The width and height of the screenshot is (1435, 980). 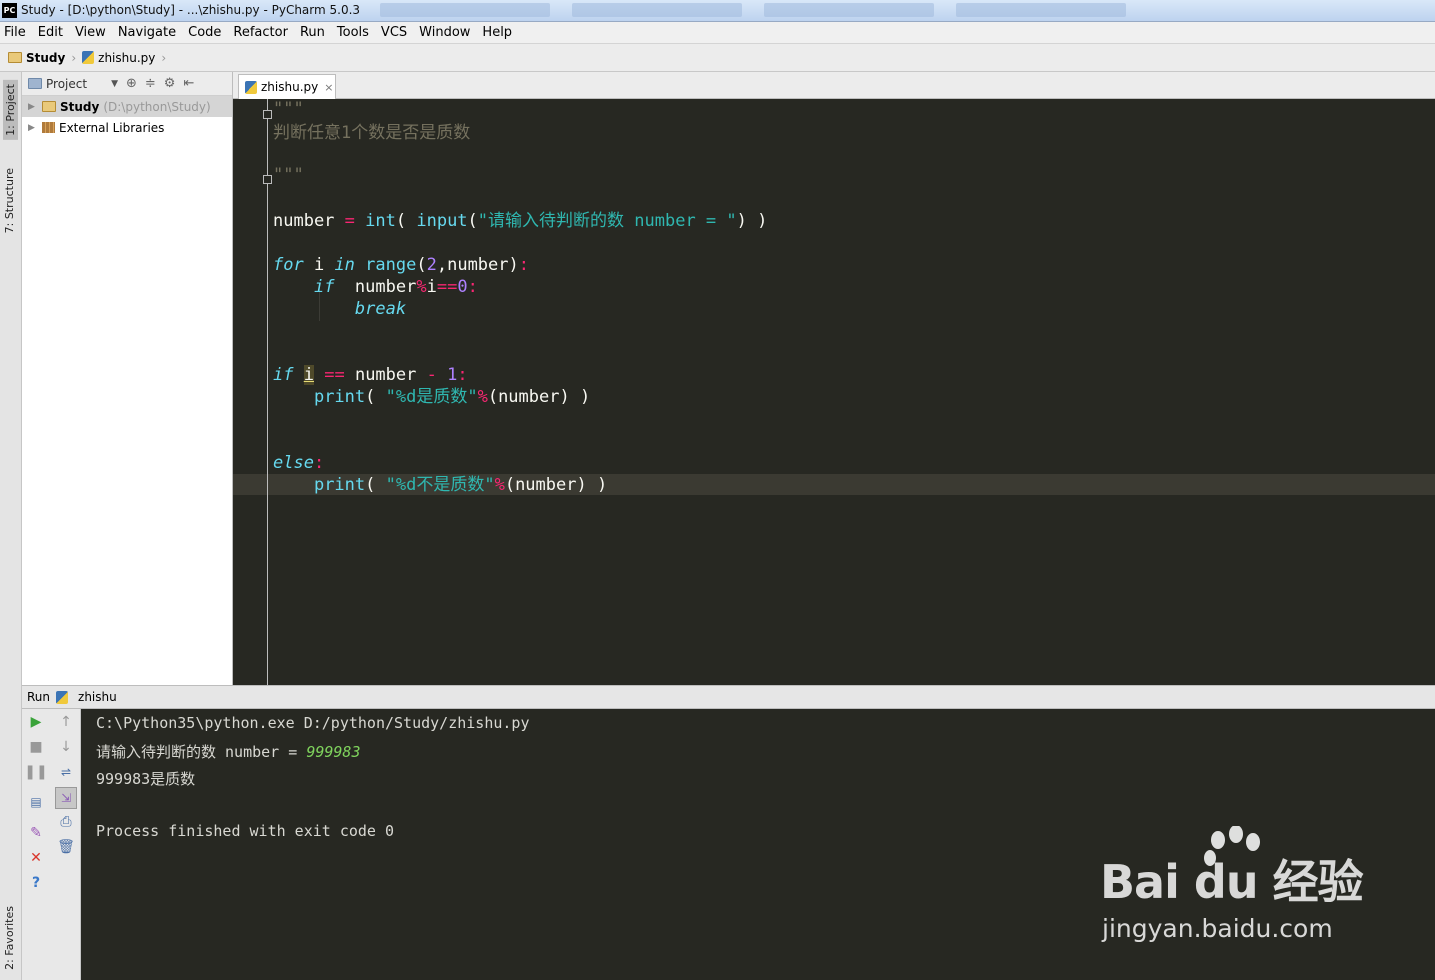 I want to click on code-line: if number%i==0:, so click(x=395, y=287).